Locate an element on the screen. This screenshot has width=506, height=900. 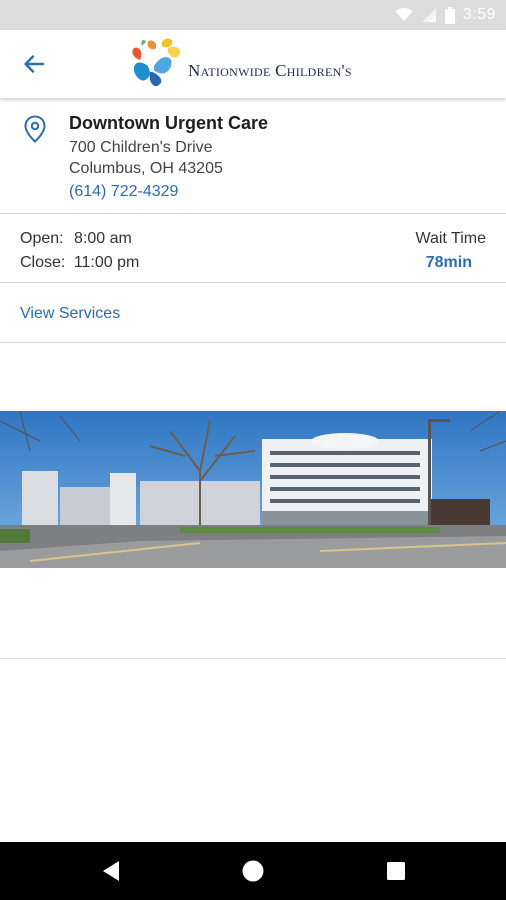
back-button is located at coordinates (34, 64).